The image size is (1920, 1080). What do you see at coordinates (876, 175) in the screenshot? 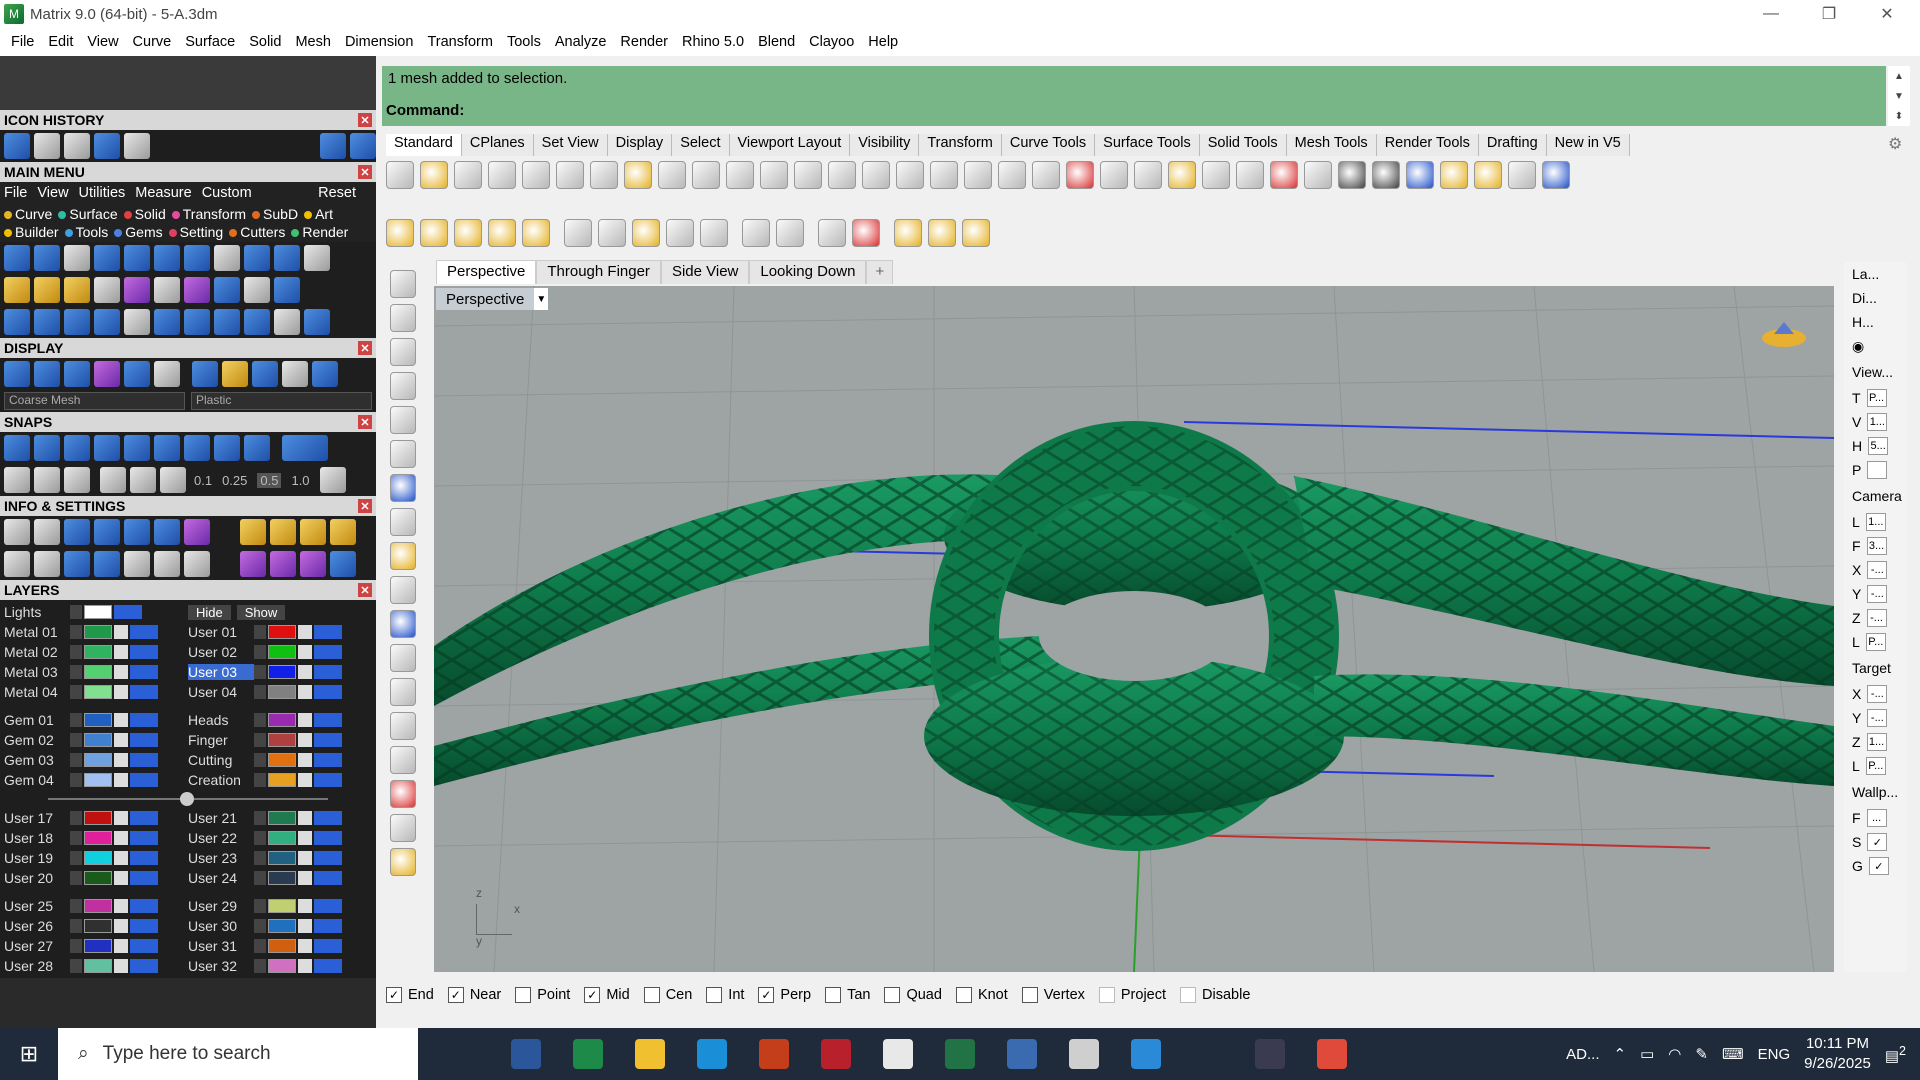
I see `zoom-selected-icon` at bounding box center [876, 175].